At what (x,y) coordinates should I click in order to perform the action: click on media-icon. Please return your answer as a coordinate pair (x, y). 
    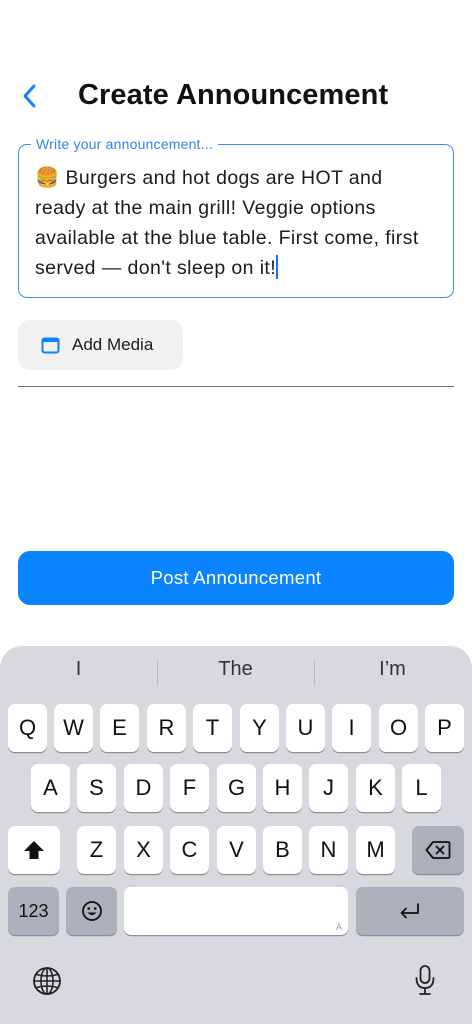
    Looking at the image, I should click on (50, 345).